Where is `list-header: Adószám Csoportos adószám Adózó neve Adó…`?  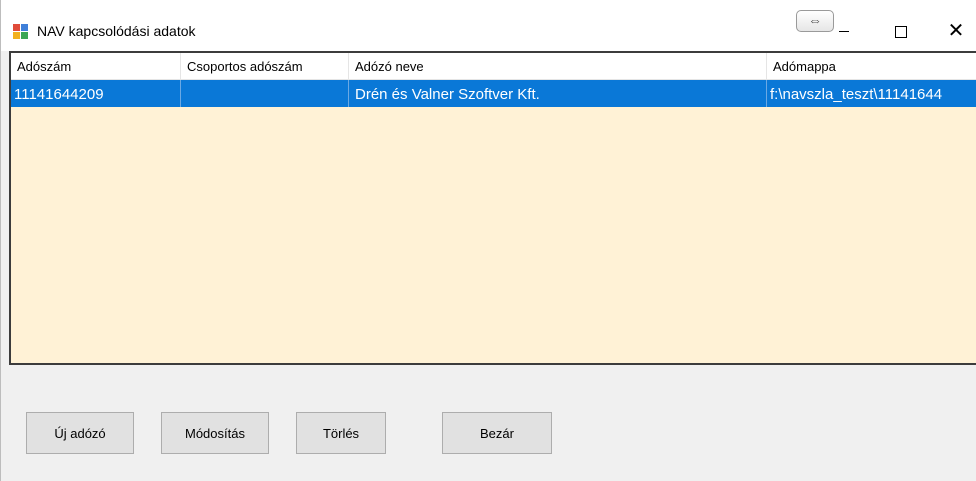
list-header: Adószám Csoportos adószám Adózó neve Adó… is located at coordinates (493, 66).